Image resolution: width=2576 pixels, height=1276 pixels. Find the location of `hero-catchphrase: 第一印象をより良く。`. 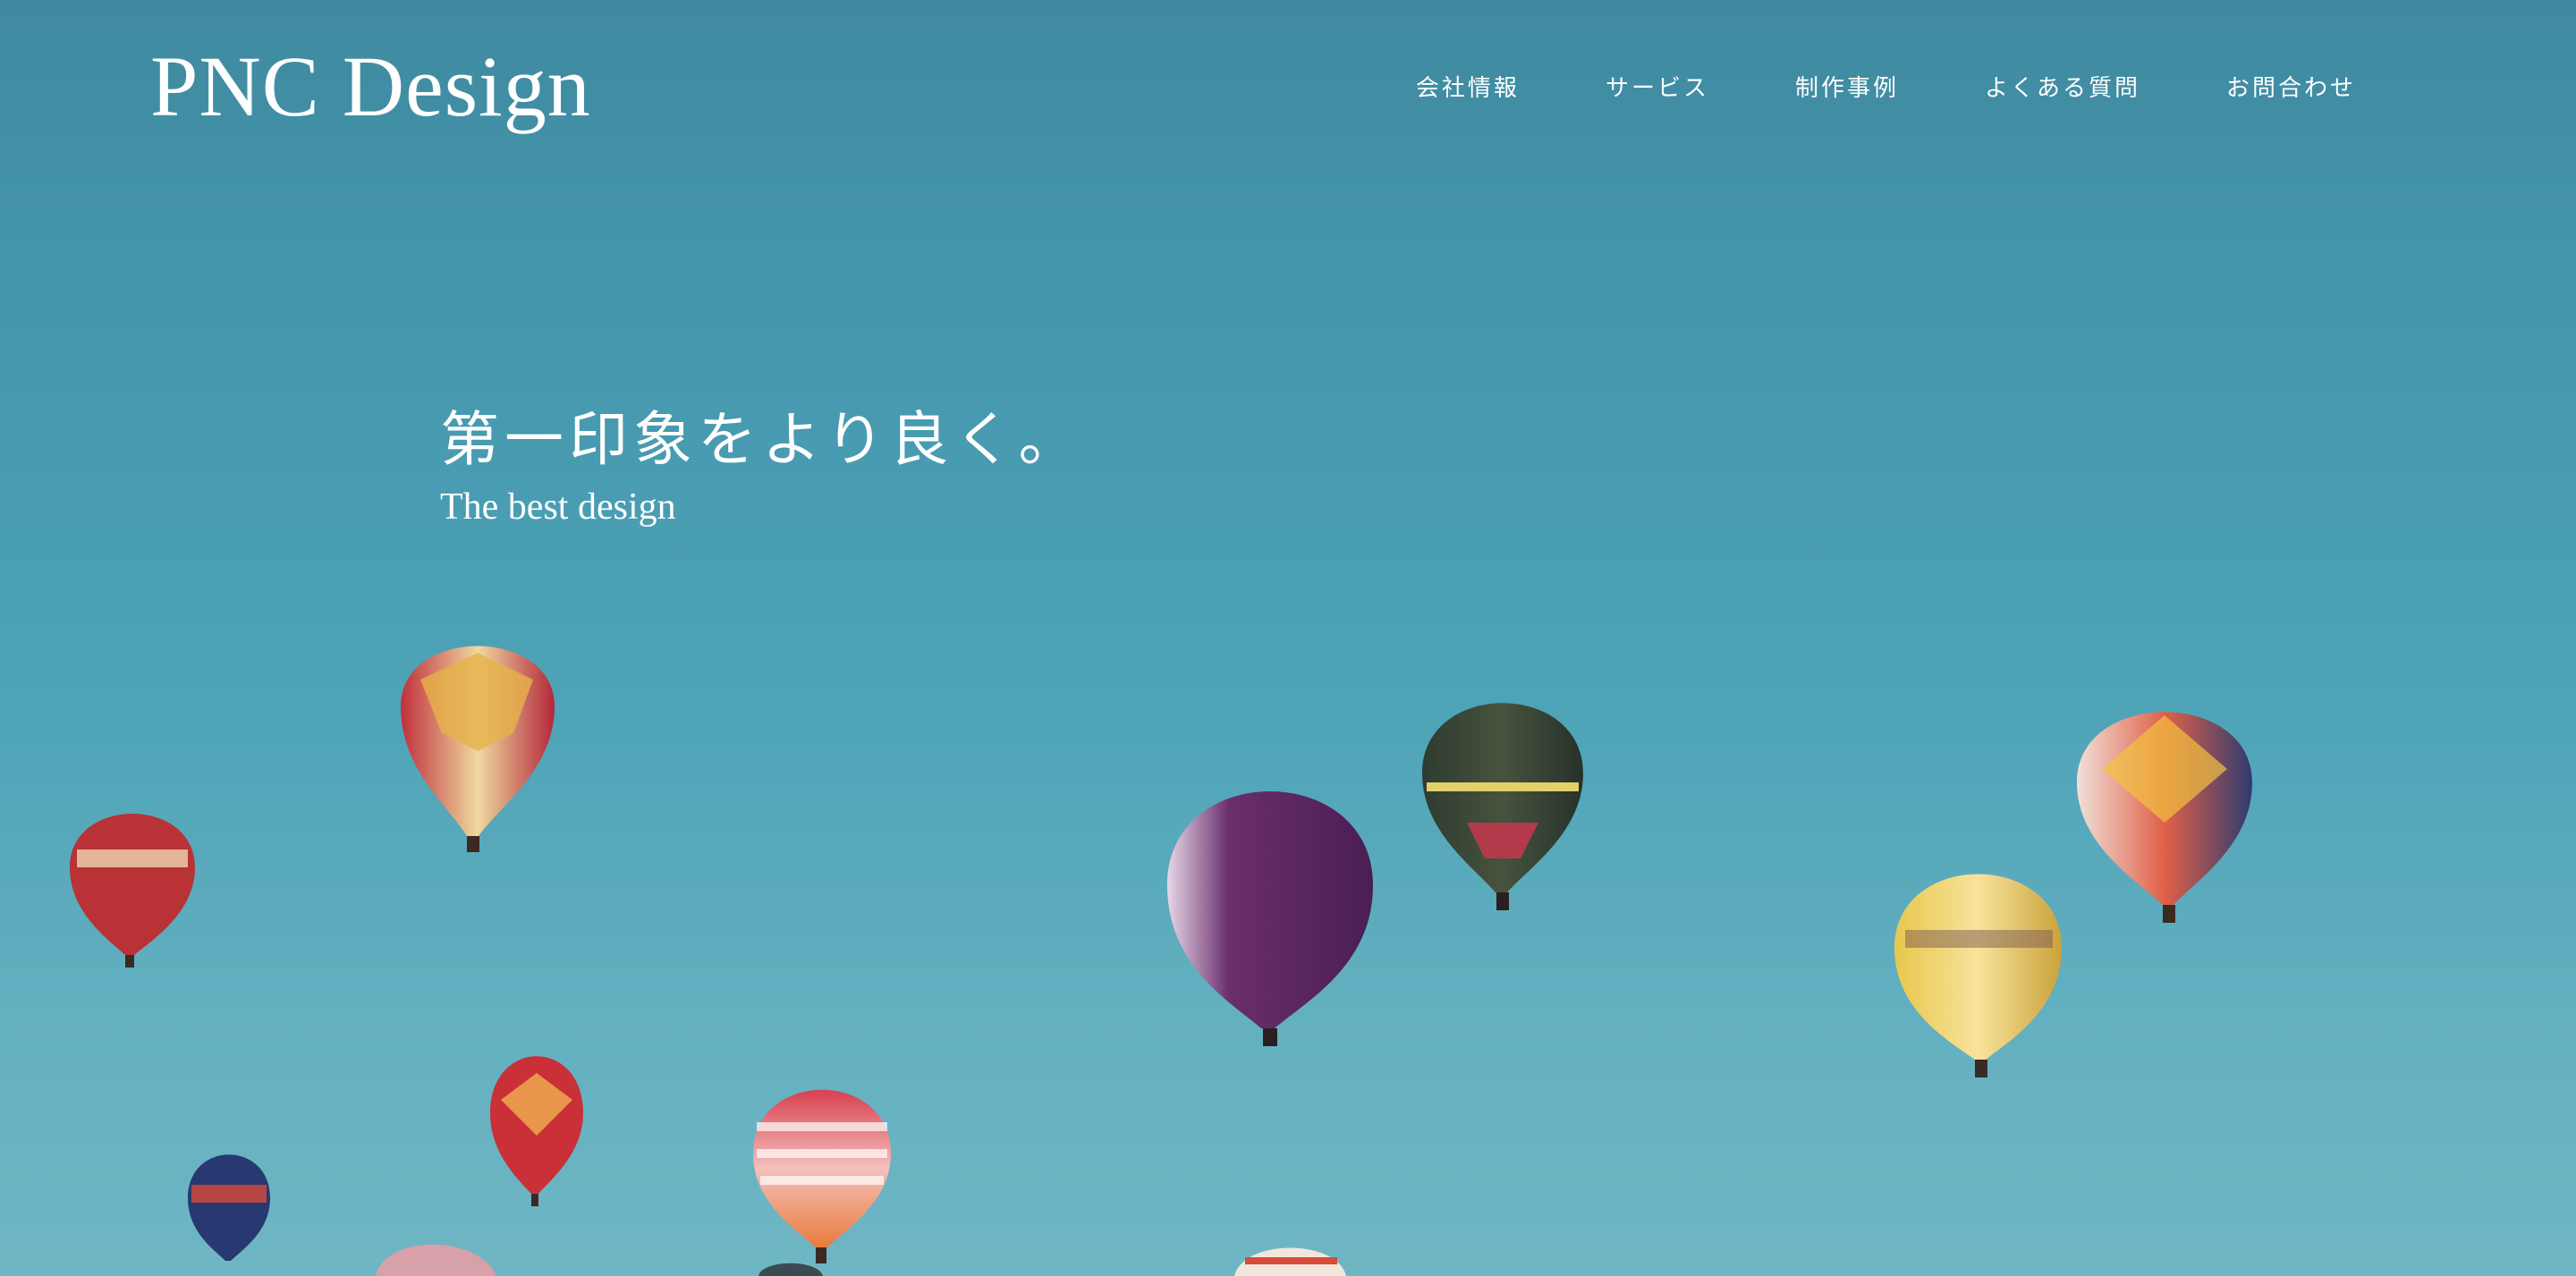

hero-catchphrase: 第一印象をより良く。 is located at coordinates (761, 439).